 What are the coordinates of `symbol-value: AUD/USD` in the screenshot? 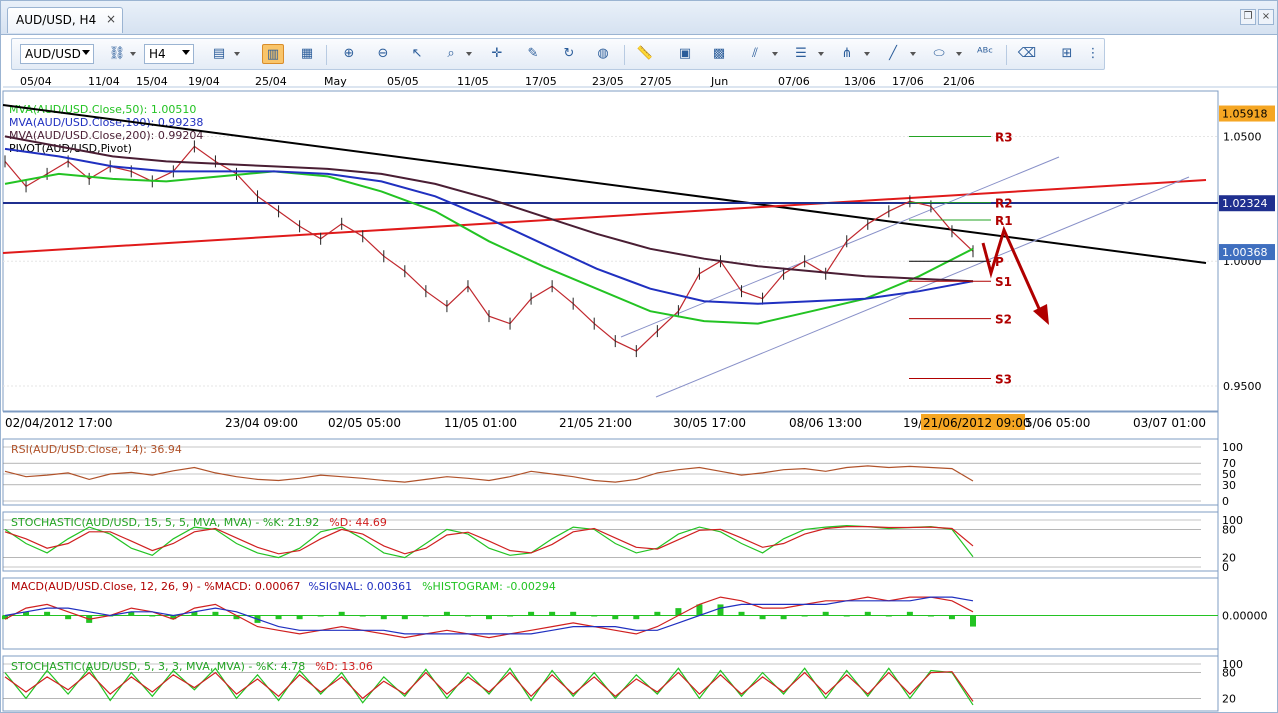 It's located at (53, 54).